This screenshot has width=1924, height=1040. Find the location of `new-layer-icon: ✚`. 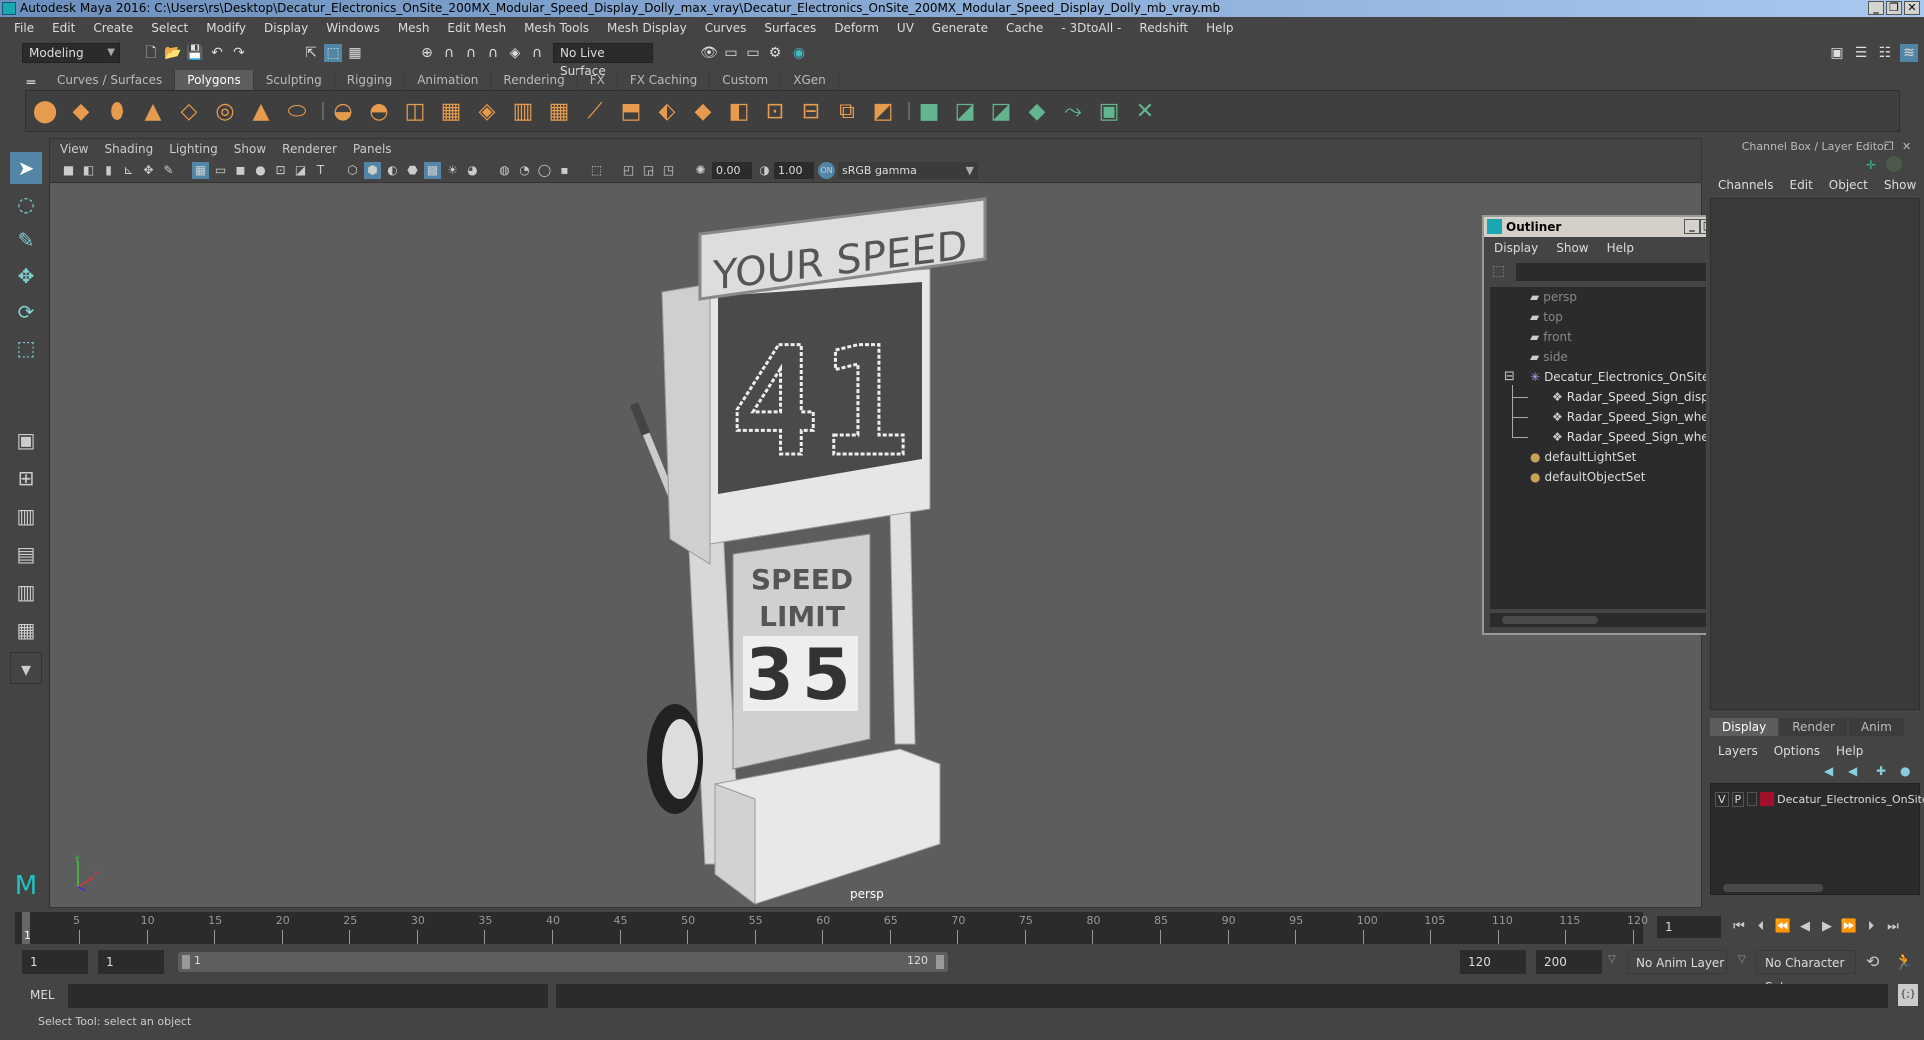

new-layer-icon: ✚ is located at coordinates (1881, 771).